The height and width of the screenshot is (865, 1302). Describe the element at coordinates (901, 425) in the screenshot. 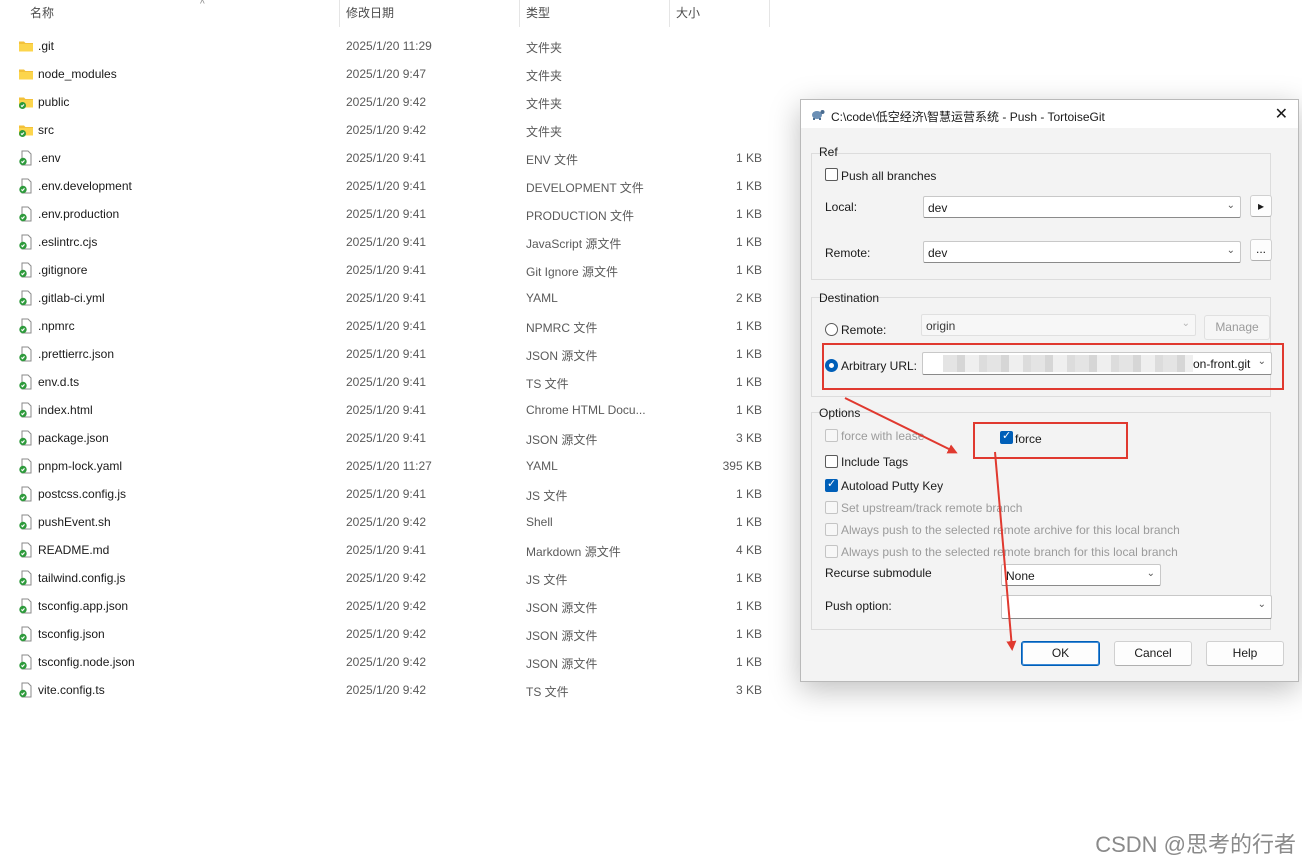

I see `arrow-to-force` at that location.